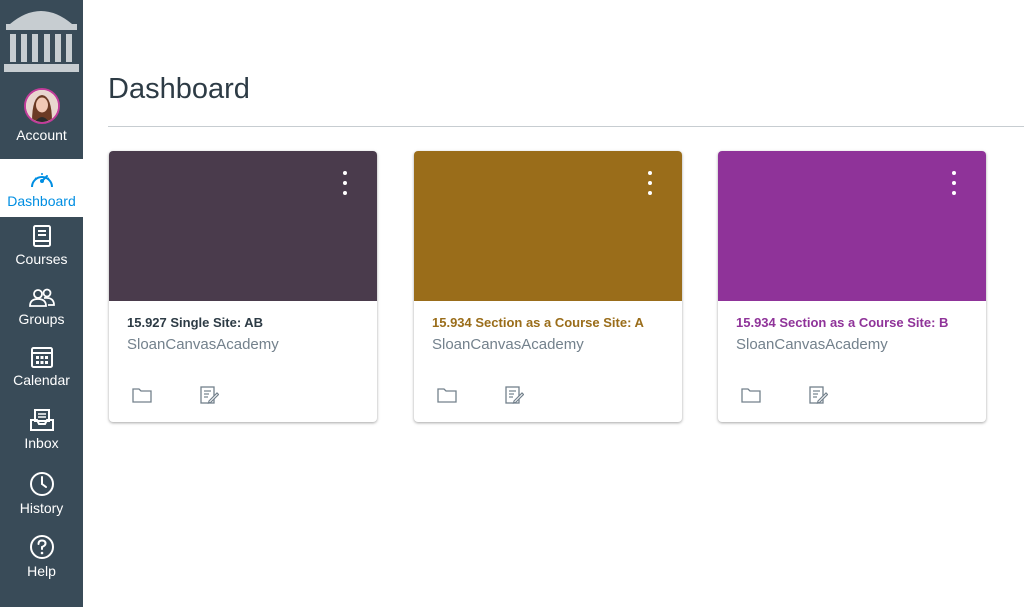 The width and height of the screenshot is (1024, 607). Describe the element at coordinates (41, 380) in the screenshot. I see `nav-label-calendar: Calendar` at that location.